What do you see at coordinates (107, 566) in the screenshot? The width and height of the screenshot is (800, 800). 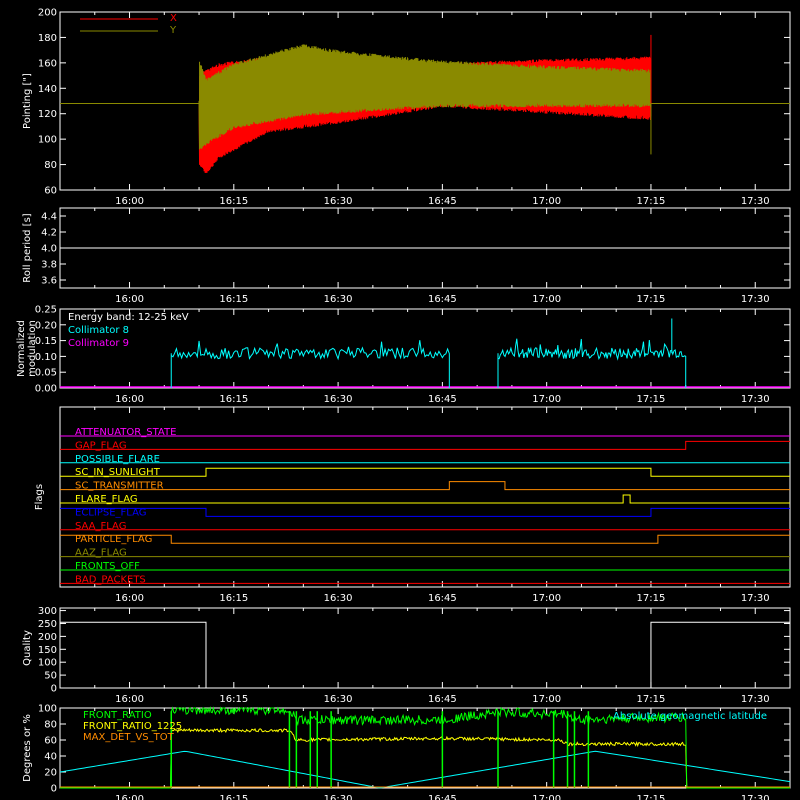 I see `flag-label-fronts-off: FRONTS_OFF` at bounding box center [107, 566].